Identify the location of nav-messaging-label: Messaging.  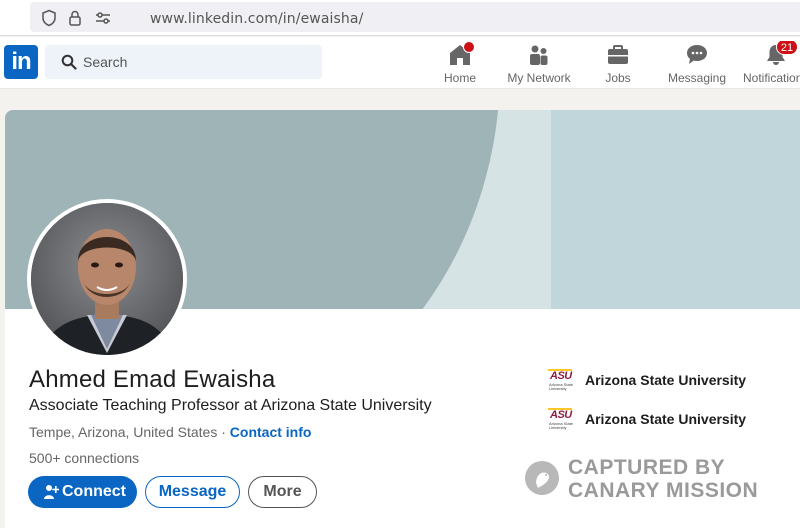
(697, 78).